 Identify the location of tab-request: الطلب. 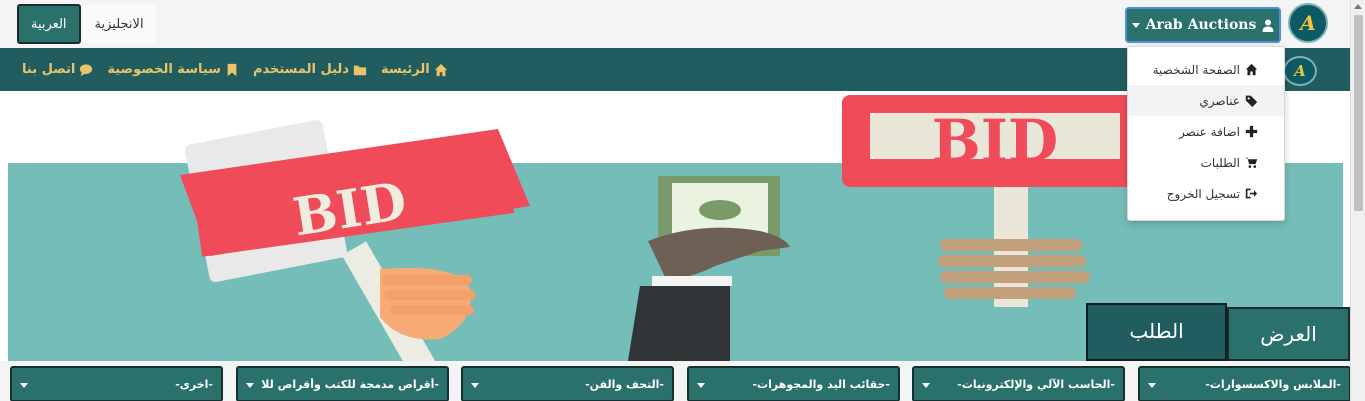
(1156, 332).